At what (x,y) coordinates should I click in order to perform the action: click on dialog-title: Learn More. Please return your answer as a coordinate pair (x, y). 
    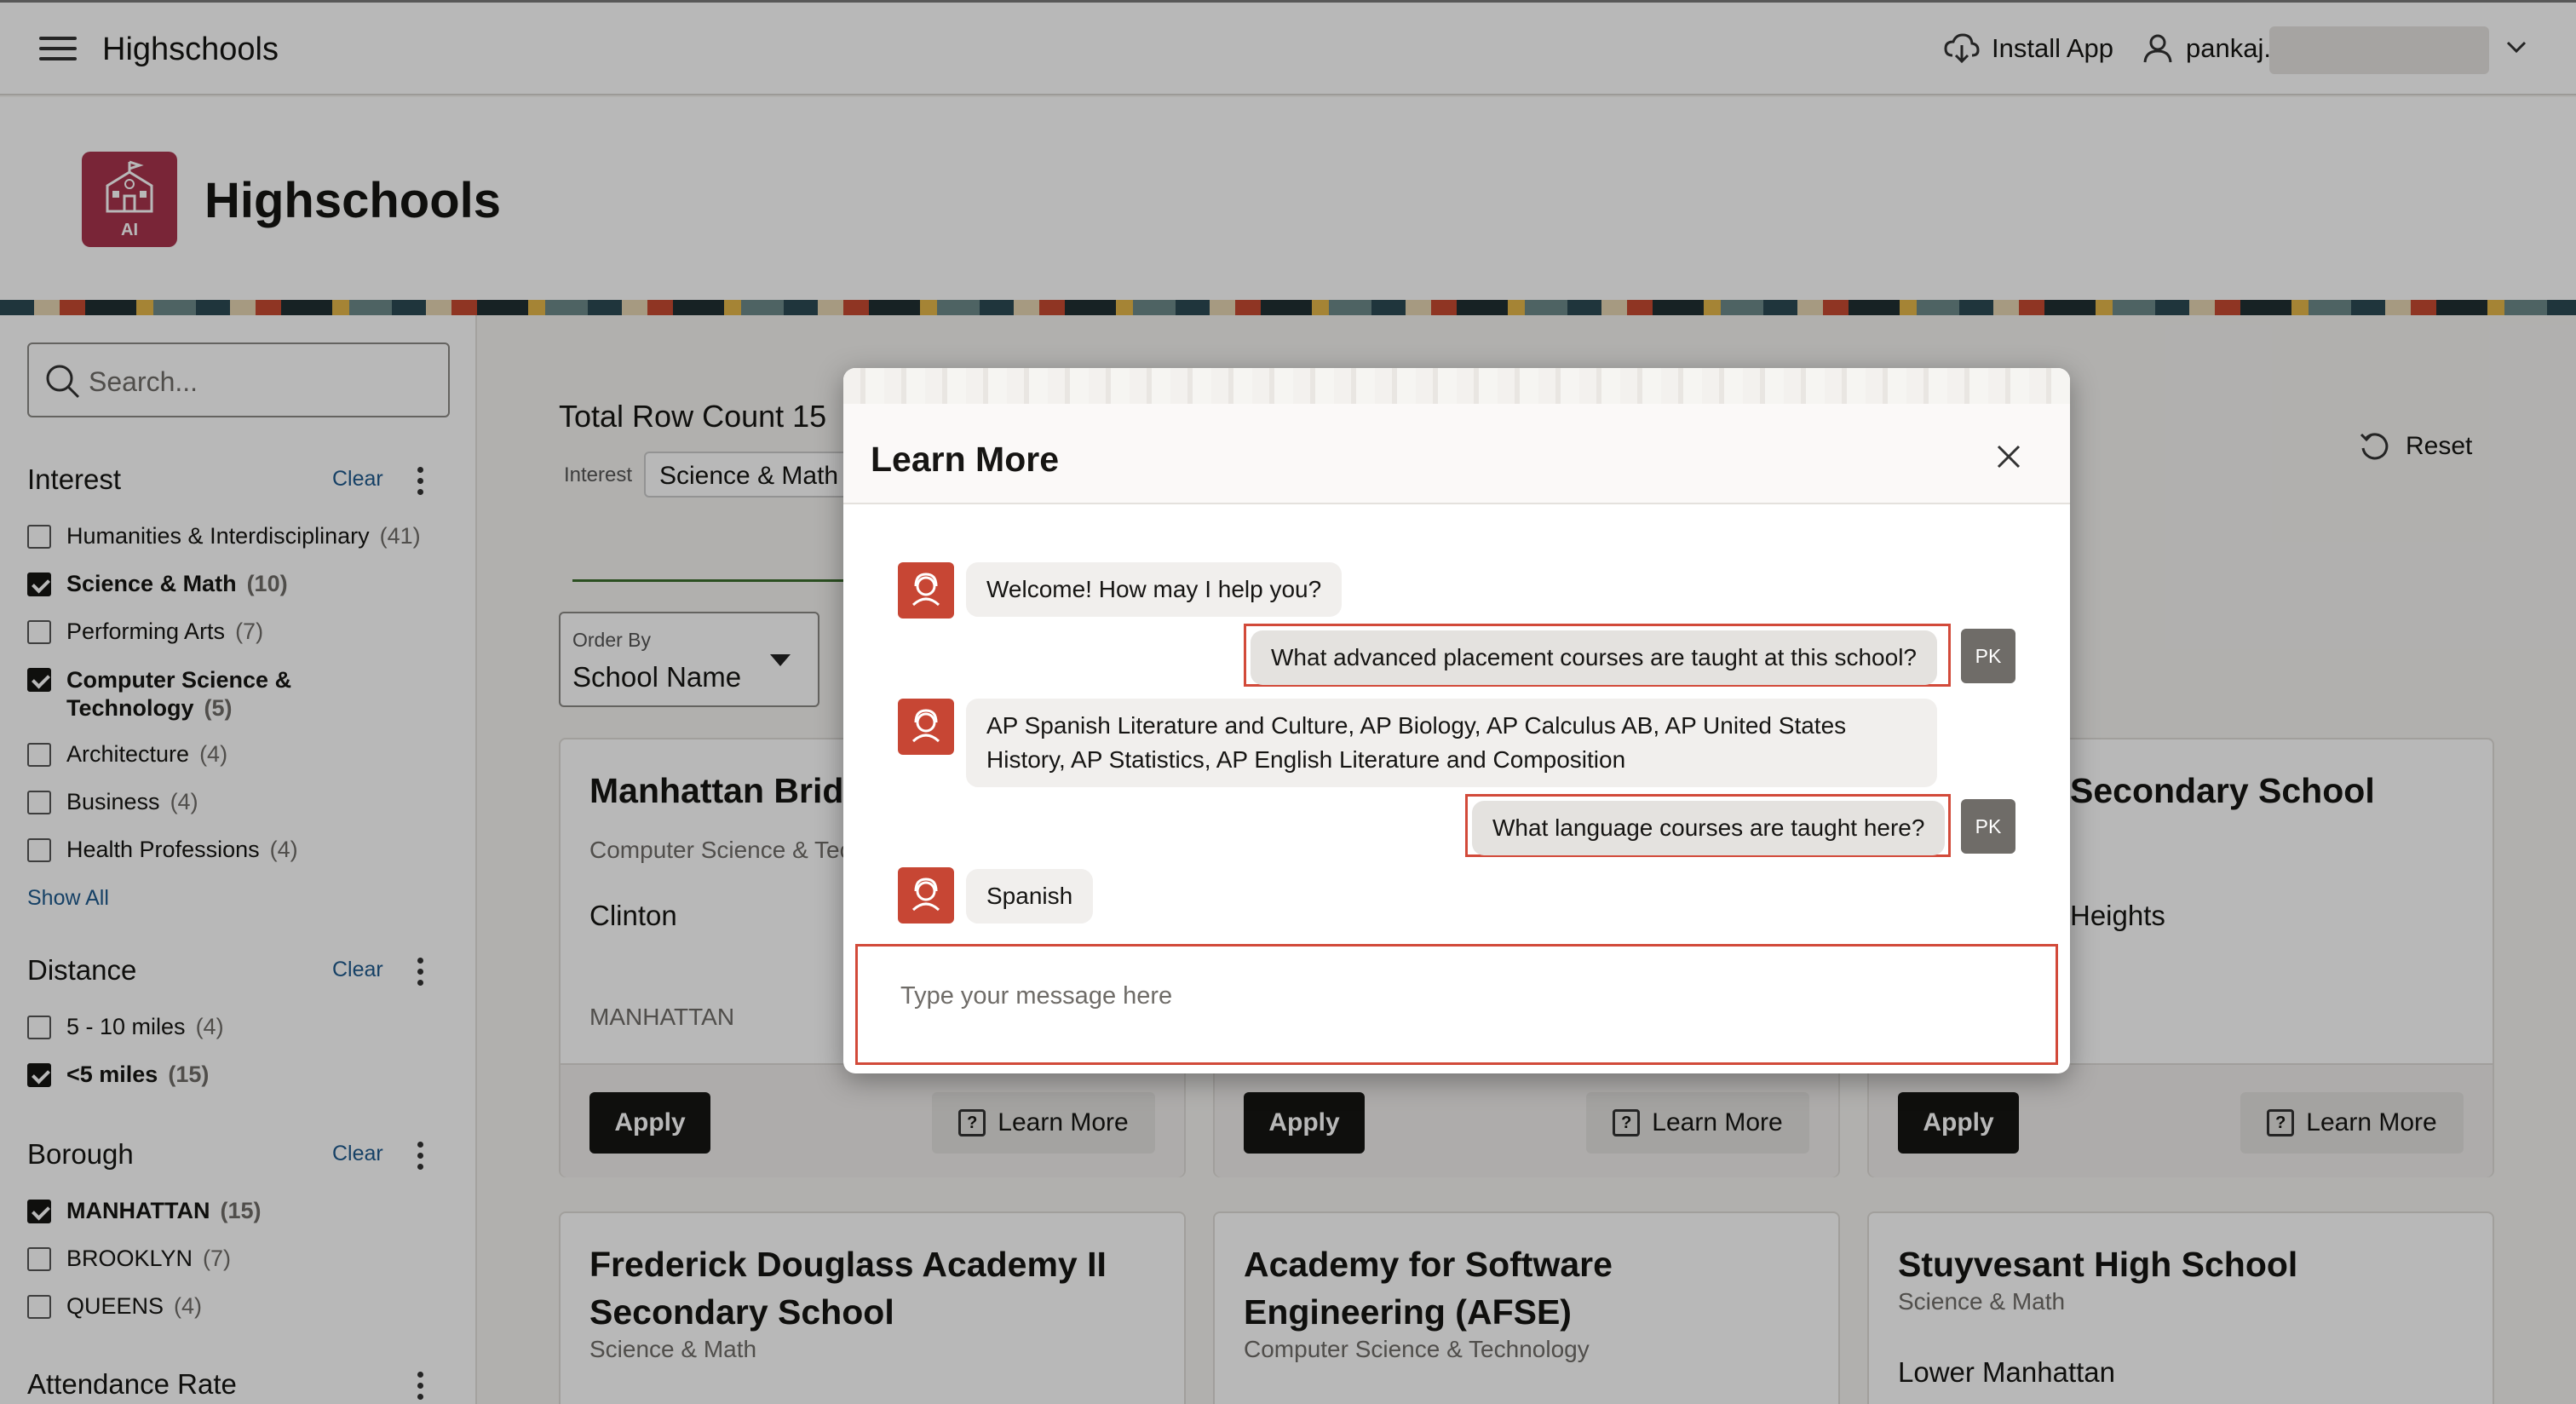
    Looking at the image, I should click on (965, 459).